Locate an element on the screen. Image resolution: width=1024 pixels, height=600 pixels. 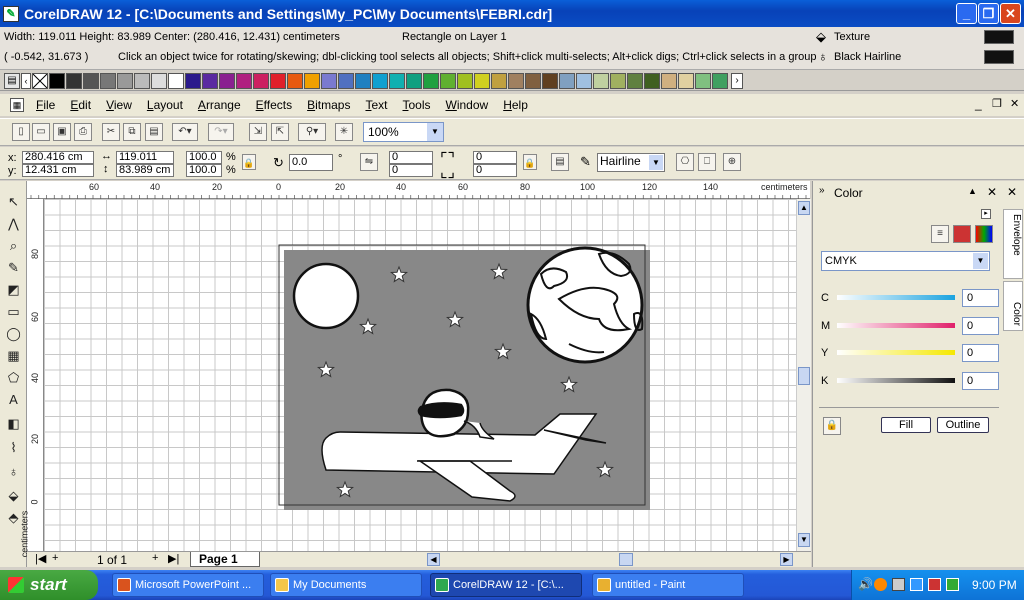
palette-scroll-left-icon: ‹ is located at coordinates (26, 80).